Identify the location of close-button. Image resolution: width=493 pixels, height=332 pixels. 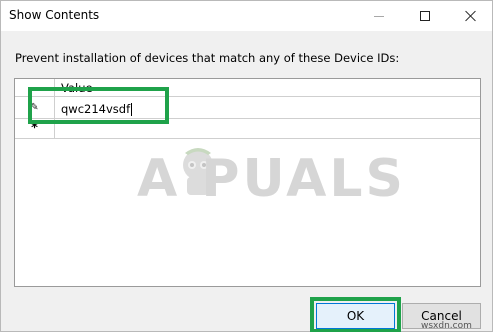
(470, 16).